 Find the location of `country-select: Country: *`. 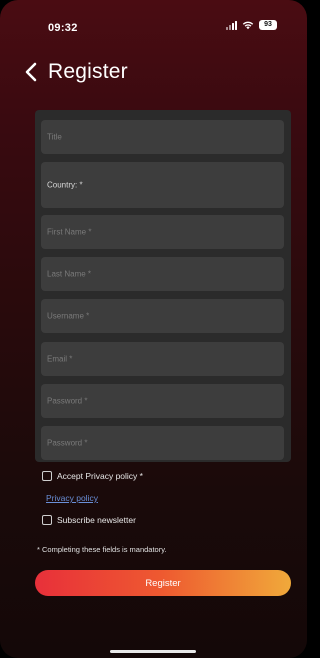

country-select: Country: * is located at coordinates (162, 185).